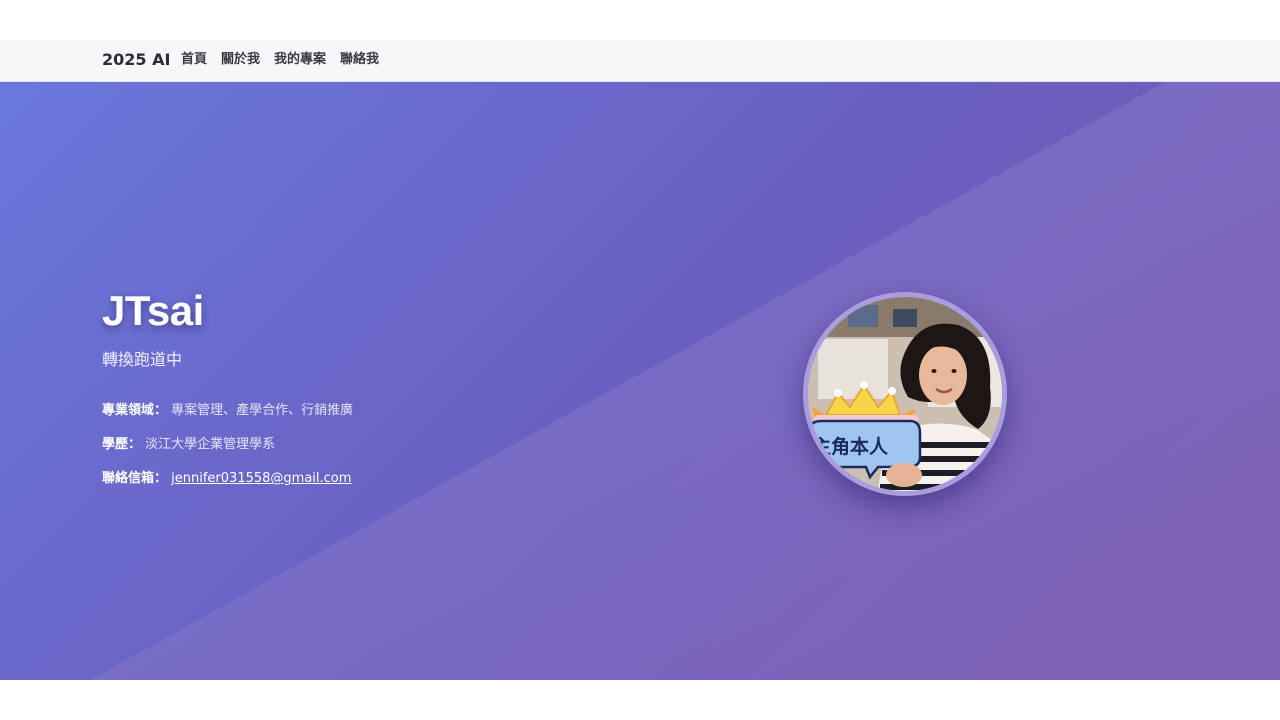  I want to click on avatar-frame: 主角本人, so click(905, 394).